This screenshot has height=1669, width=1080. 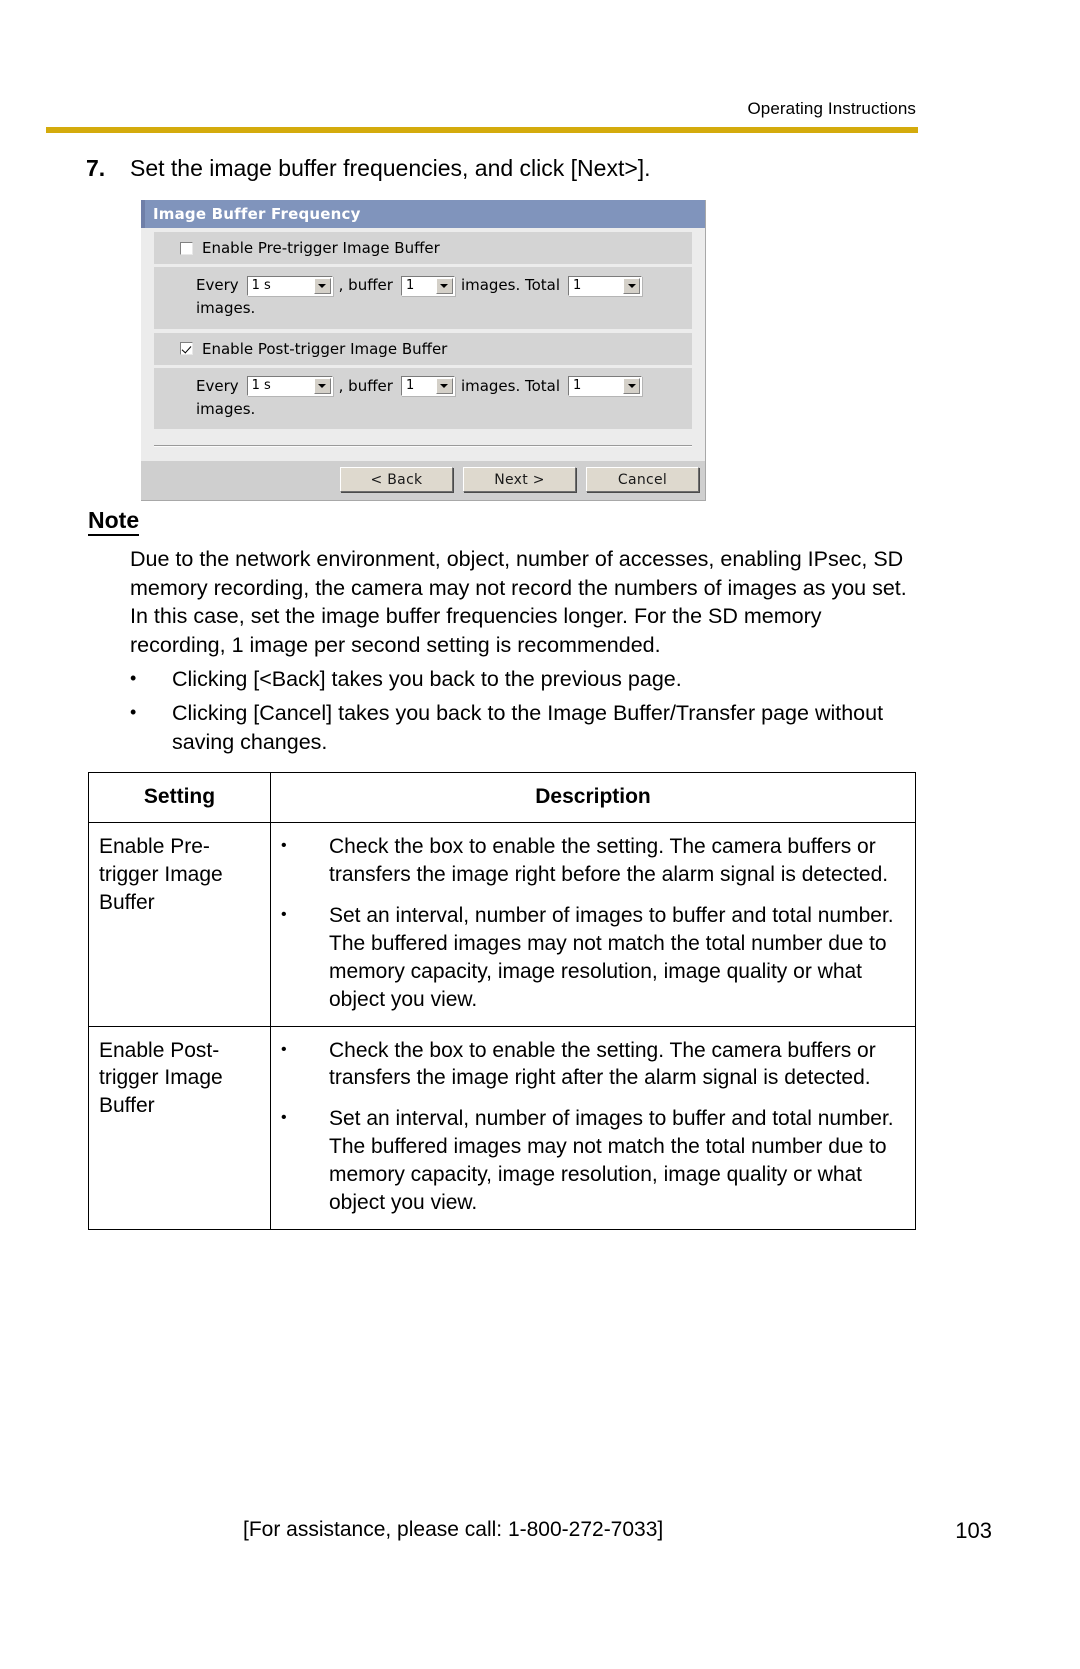 I want to click on post-trigger-buffer-value: 1, so click(x=410, y=386).